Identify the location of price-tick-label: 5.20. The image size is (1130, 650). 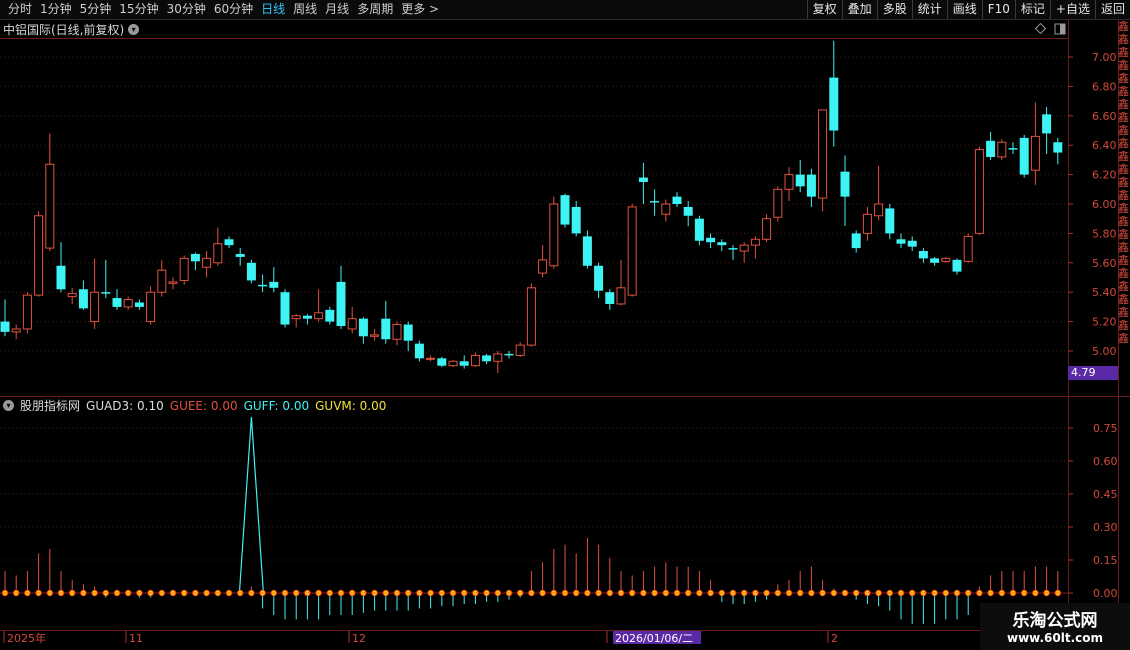
(1104, 322).